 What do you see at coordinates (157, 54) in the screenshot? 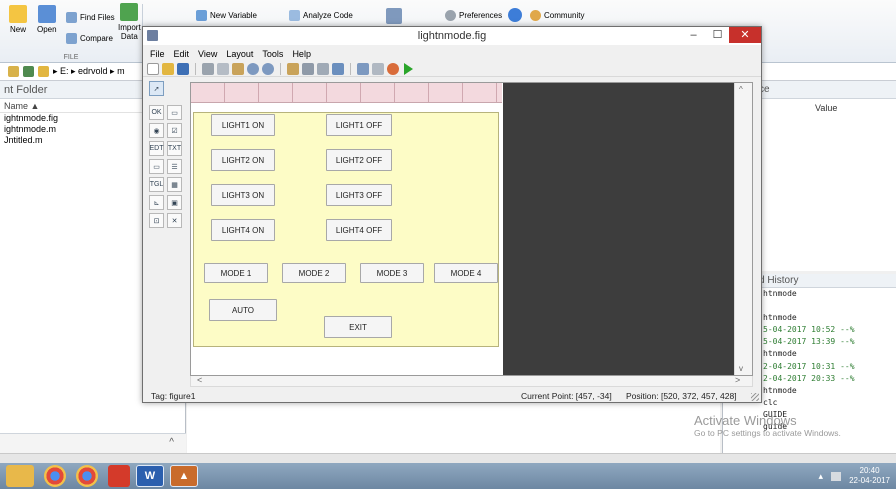
I see `menu-file: File` at bounding box center [157, 54].